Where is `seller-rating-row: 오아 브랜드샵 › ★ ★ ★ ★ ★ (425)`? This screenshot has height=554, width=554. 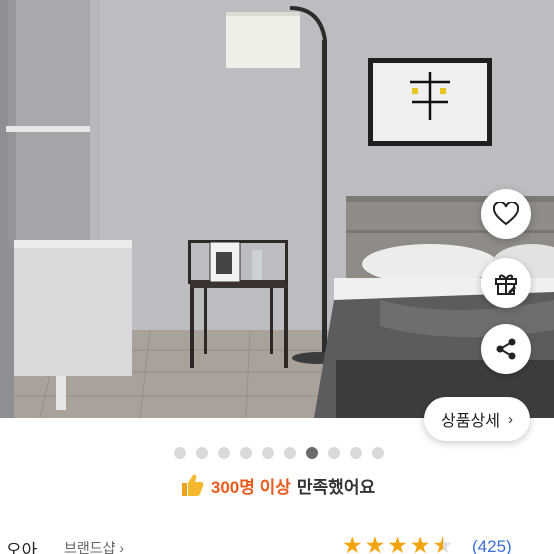 seller-rating-row: 오아 브랜드샵 › ★ ★ ★ ★ ★ (425) is located at coordinates (277, 543).